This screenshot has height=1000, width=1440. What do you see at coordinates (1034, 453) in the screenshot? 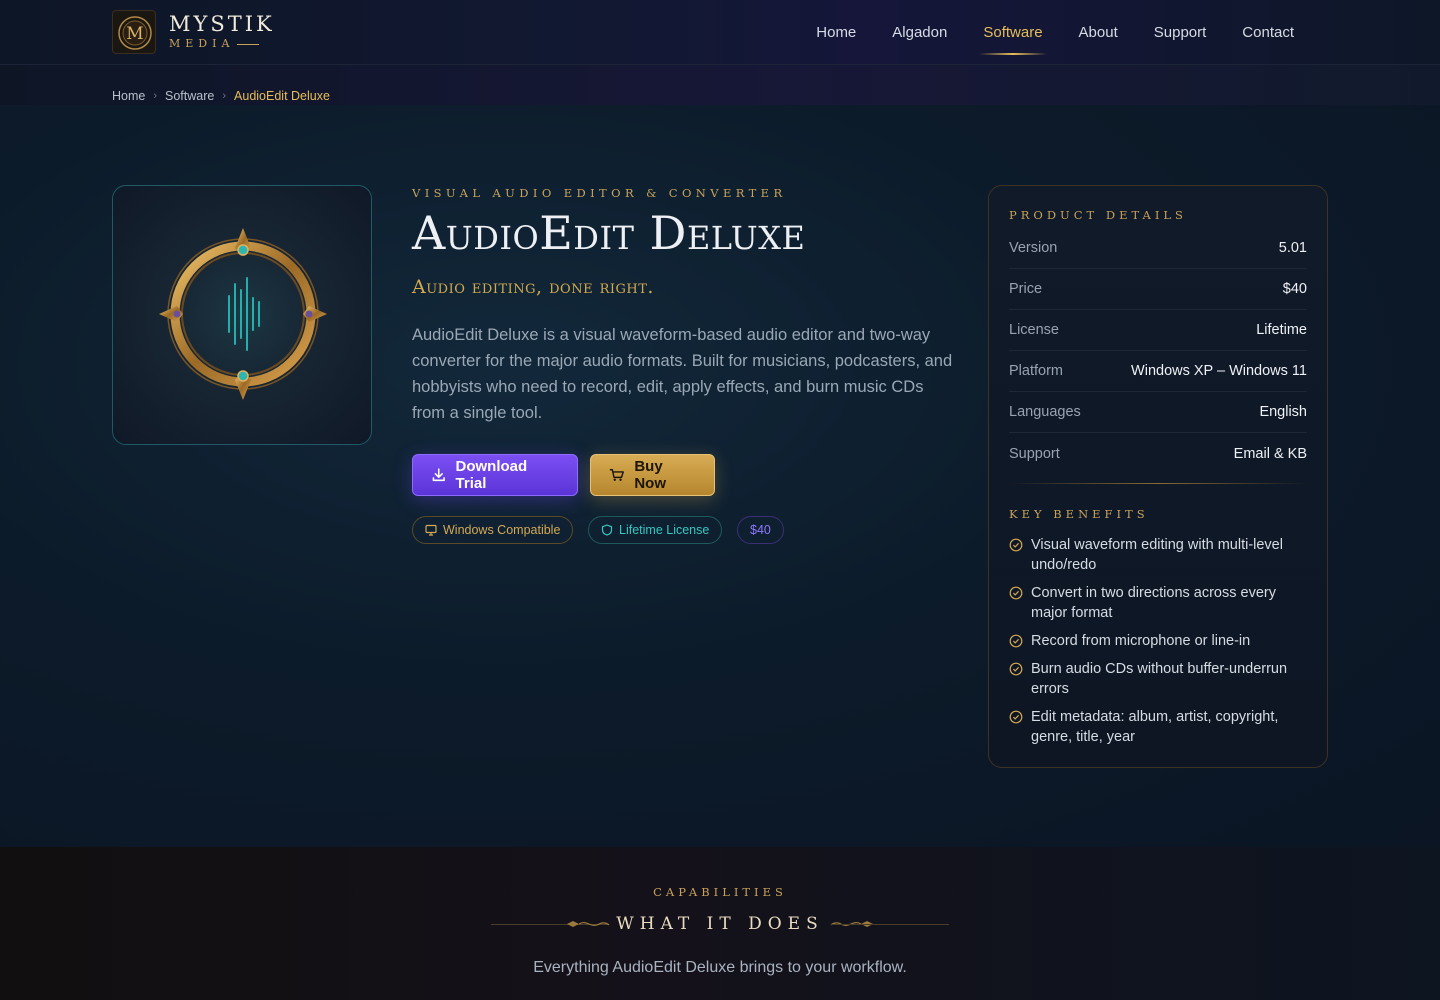
I see `detail-label: Support` at bounding box center [1034, 453].